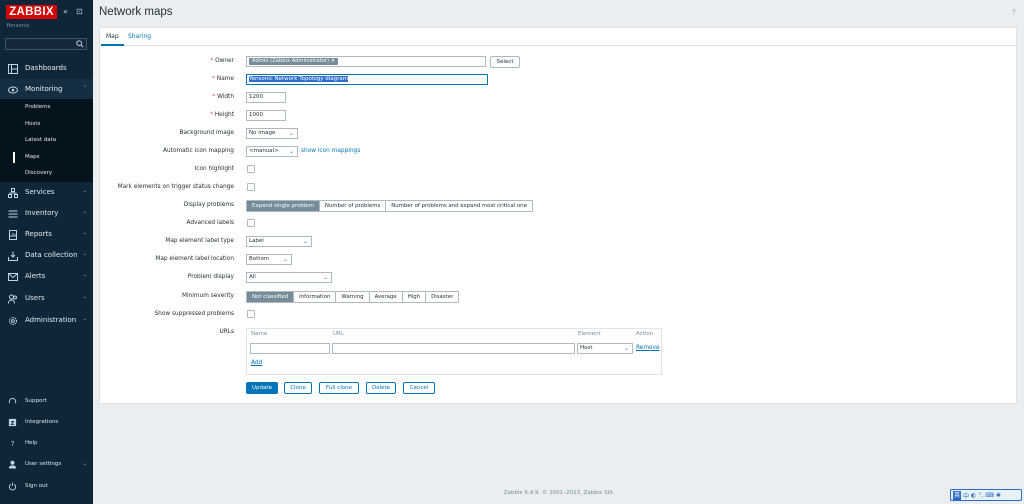 Image resolution: width=1024 pixels, height=504 pixels. Describe the element at coordinates (333, 61) in the screenshot. I see `remove-owner-icon: ✕` at that location.